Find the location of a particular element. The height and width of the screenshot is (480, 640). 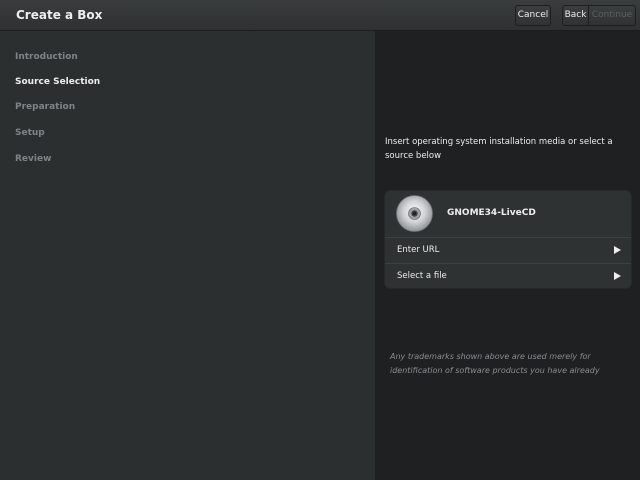

select-file-row: Select a file is located at coordinates (508, 276).